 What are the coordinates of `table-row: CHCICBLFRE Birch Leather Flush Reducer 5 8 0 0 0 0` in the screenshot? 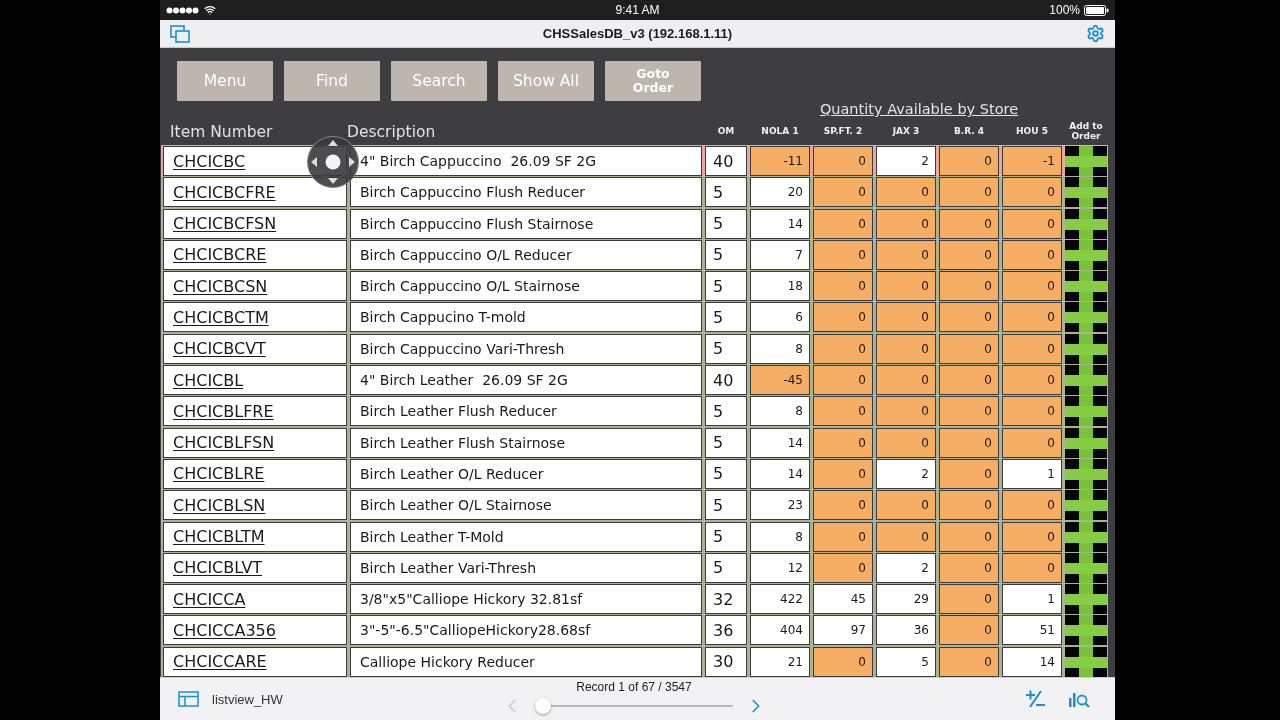 It's located at (634, 411).